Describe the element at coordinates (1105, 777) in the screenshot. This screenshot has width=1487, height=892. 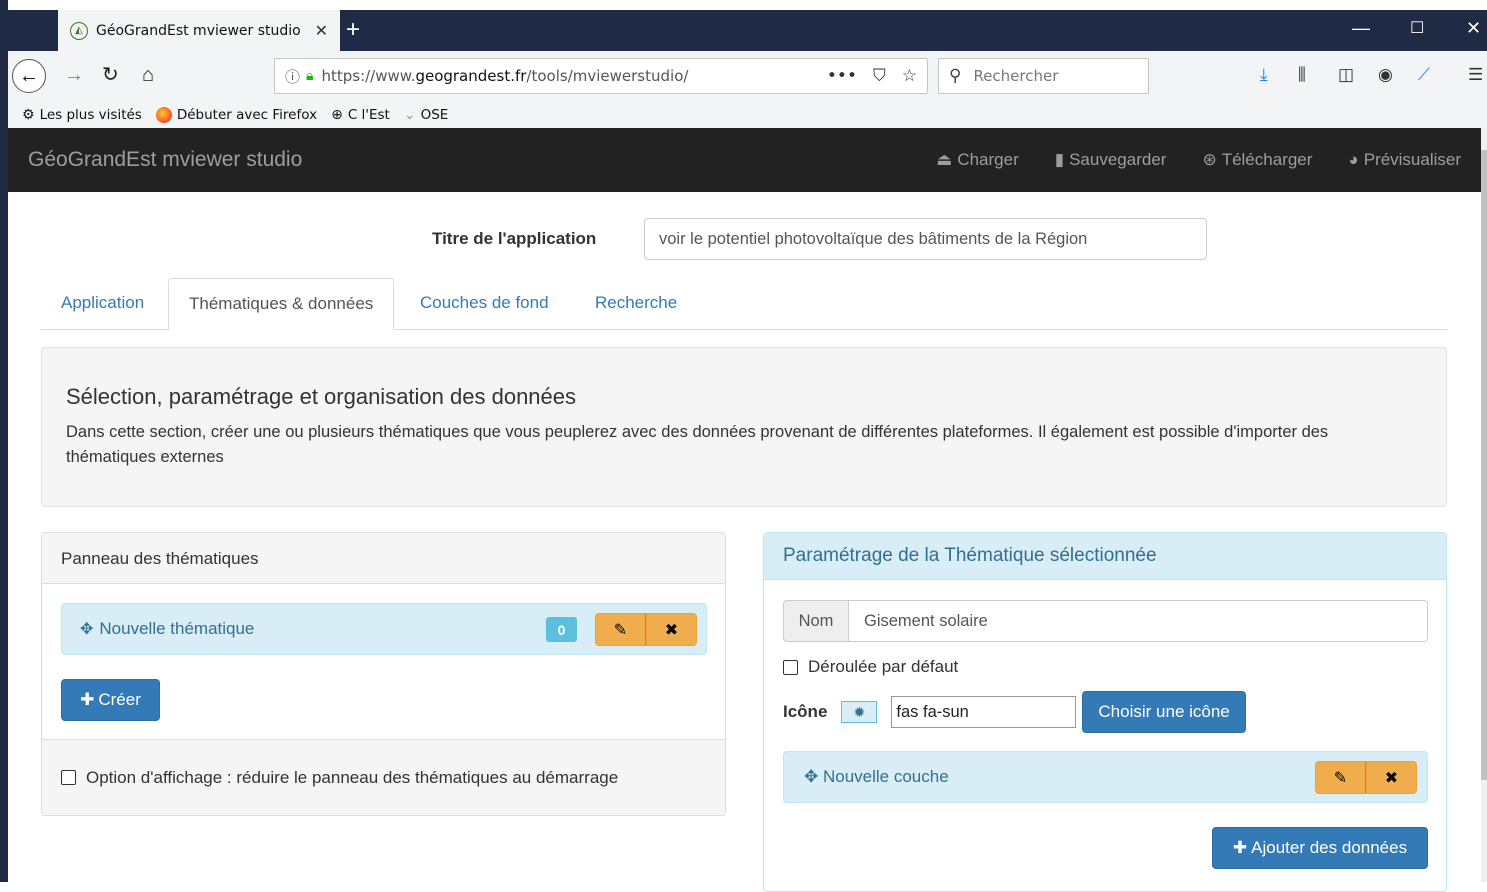
I see `layer-list-item: ✥ Nouvelle couche ✎ ✖` at that location.